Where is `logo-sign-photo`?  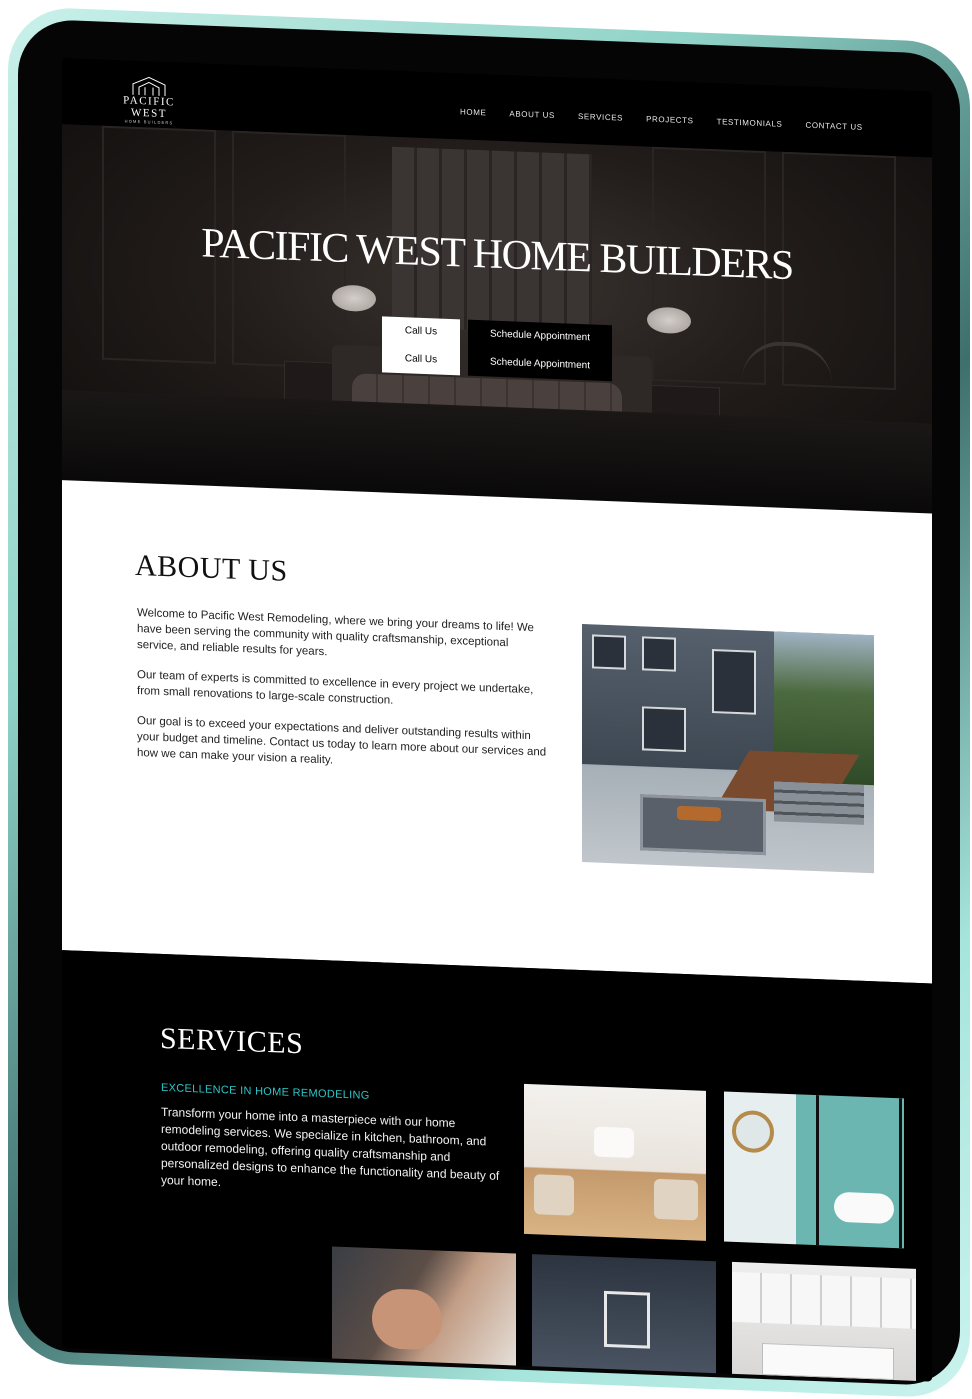
logo-sign-photo is located at coordinates (624, 1318).